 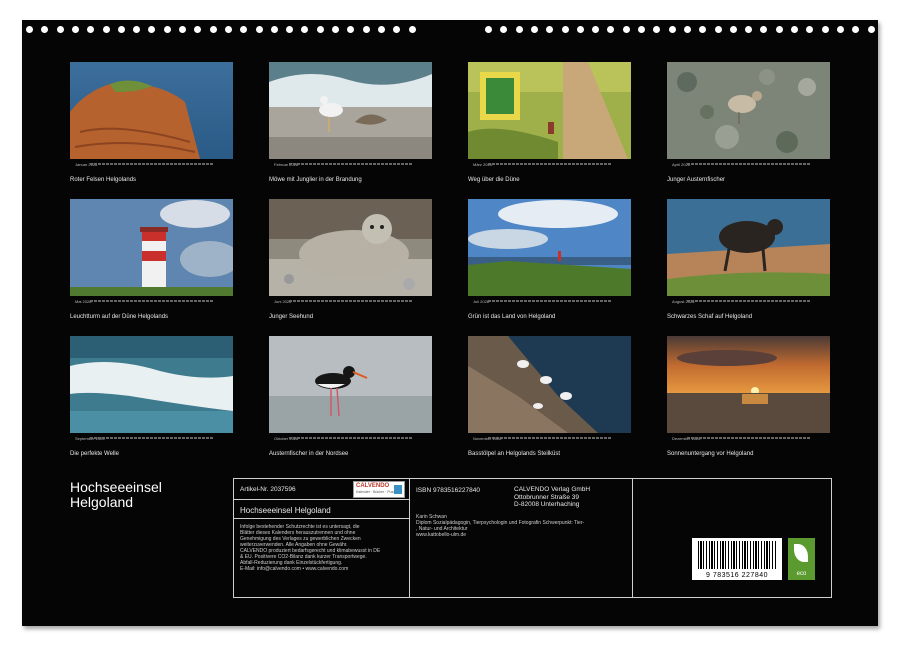 What do you see at coordinates (315, 180) in the screenshot?
I see `photo-caption: Möwe mit Junglier in der Brandung` at bounding box center [315, 180].